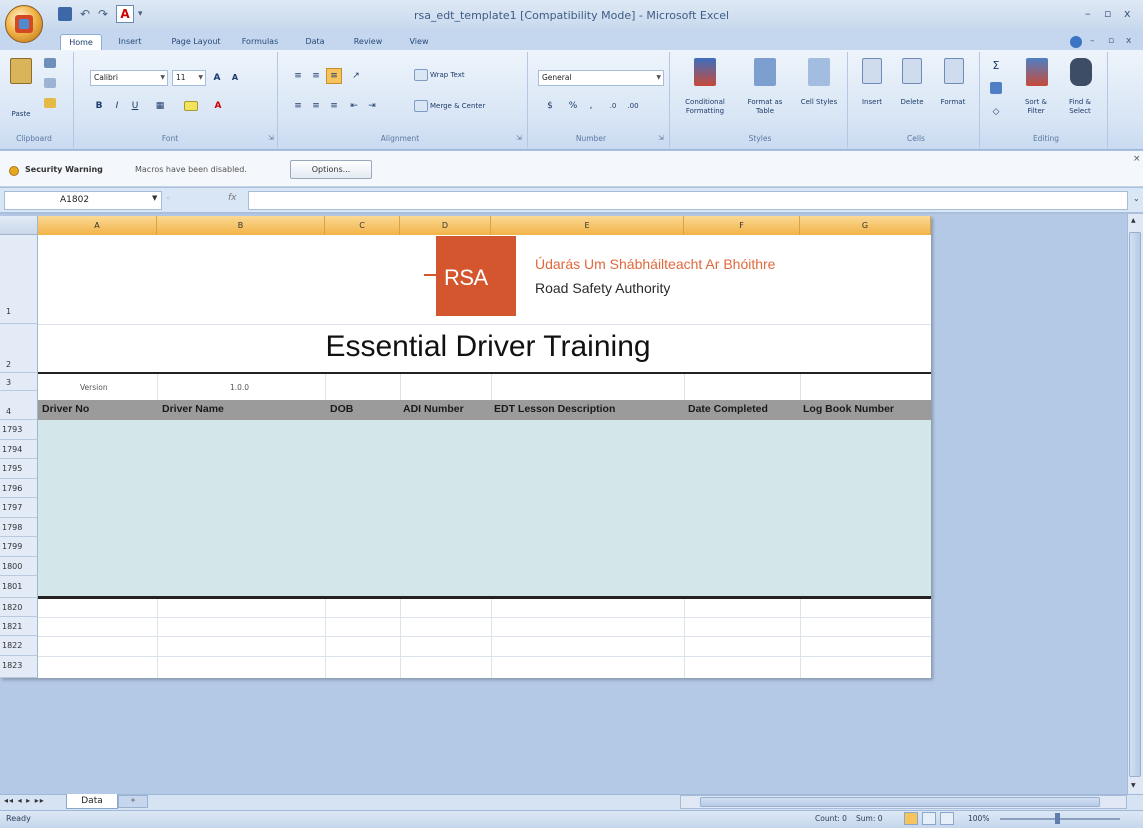 This screenshot has height=828, width=1143. What do you see at coordinates (1133, 785) in the screenshot?
I see `scroll-down-icon: ▼` at bounding box center [1133, 785].